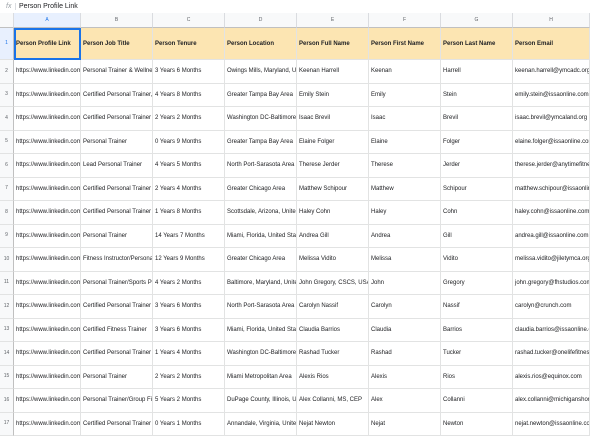 The image size is (590, 440). What do you see at coordinates (117, 330) in the screenshot?
I see `cell-job-title: Certified Fitness Trainer` at bounding box center [117, 330].